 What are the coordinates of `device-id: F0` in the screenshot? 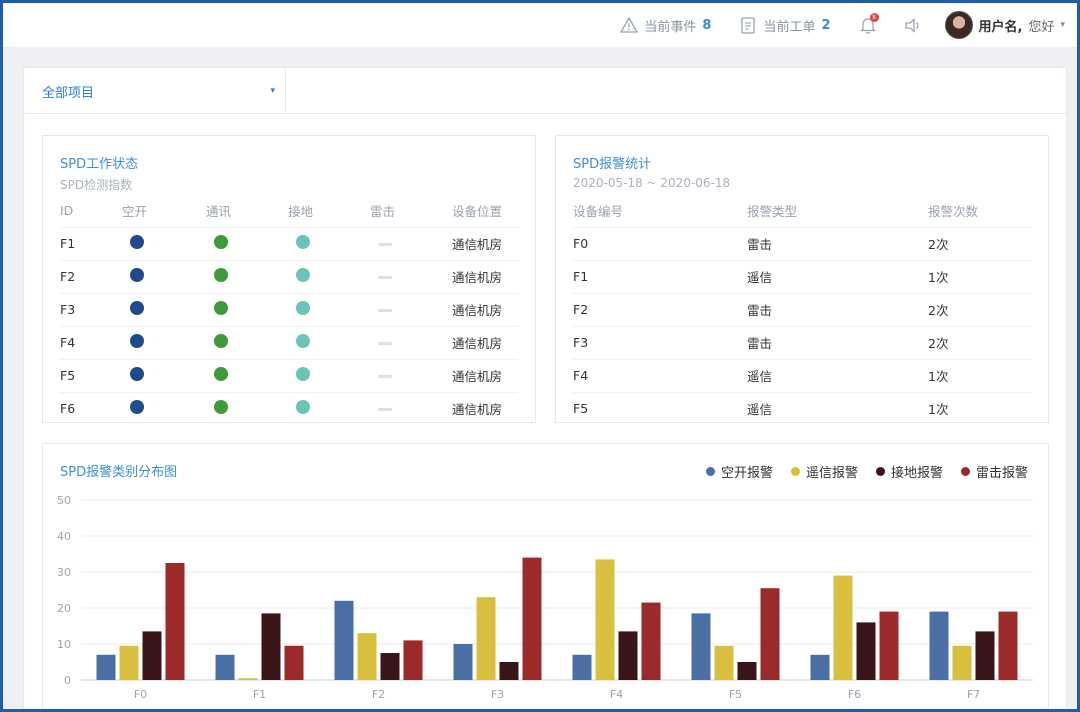 It's located at (660, 243).